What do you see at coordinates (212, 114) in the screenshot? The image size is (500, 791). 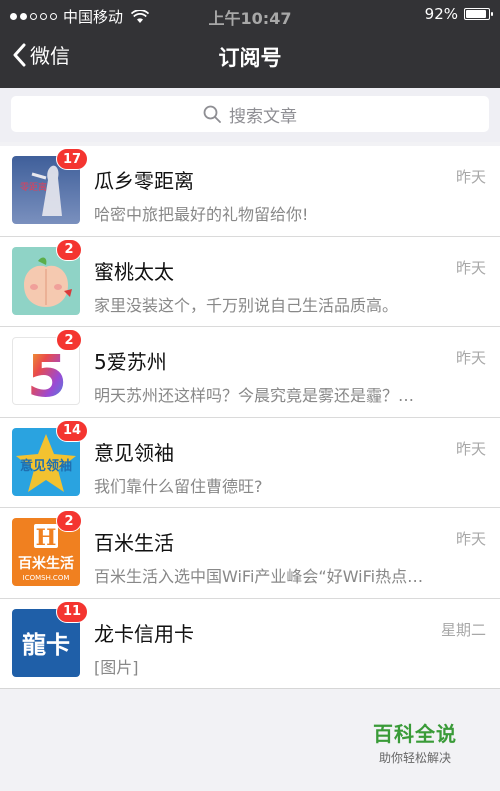 I see `search-icon` at bounding box center [212, 114].